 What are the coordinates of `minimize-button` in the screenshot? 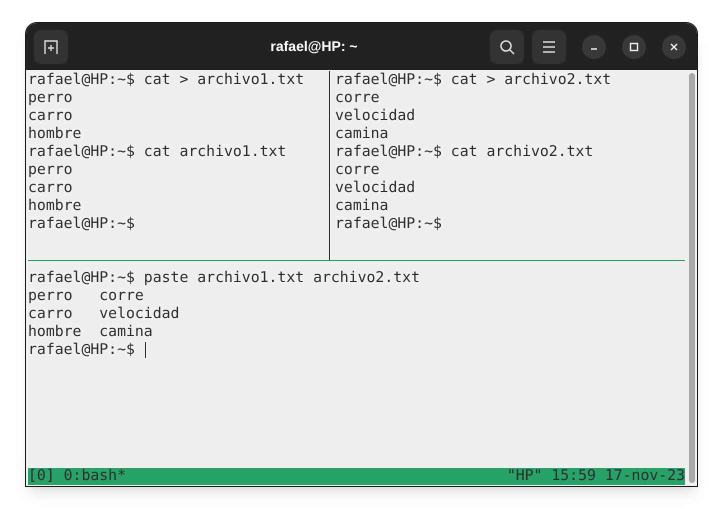 It's located at (594, 46).